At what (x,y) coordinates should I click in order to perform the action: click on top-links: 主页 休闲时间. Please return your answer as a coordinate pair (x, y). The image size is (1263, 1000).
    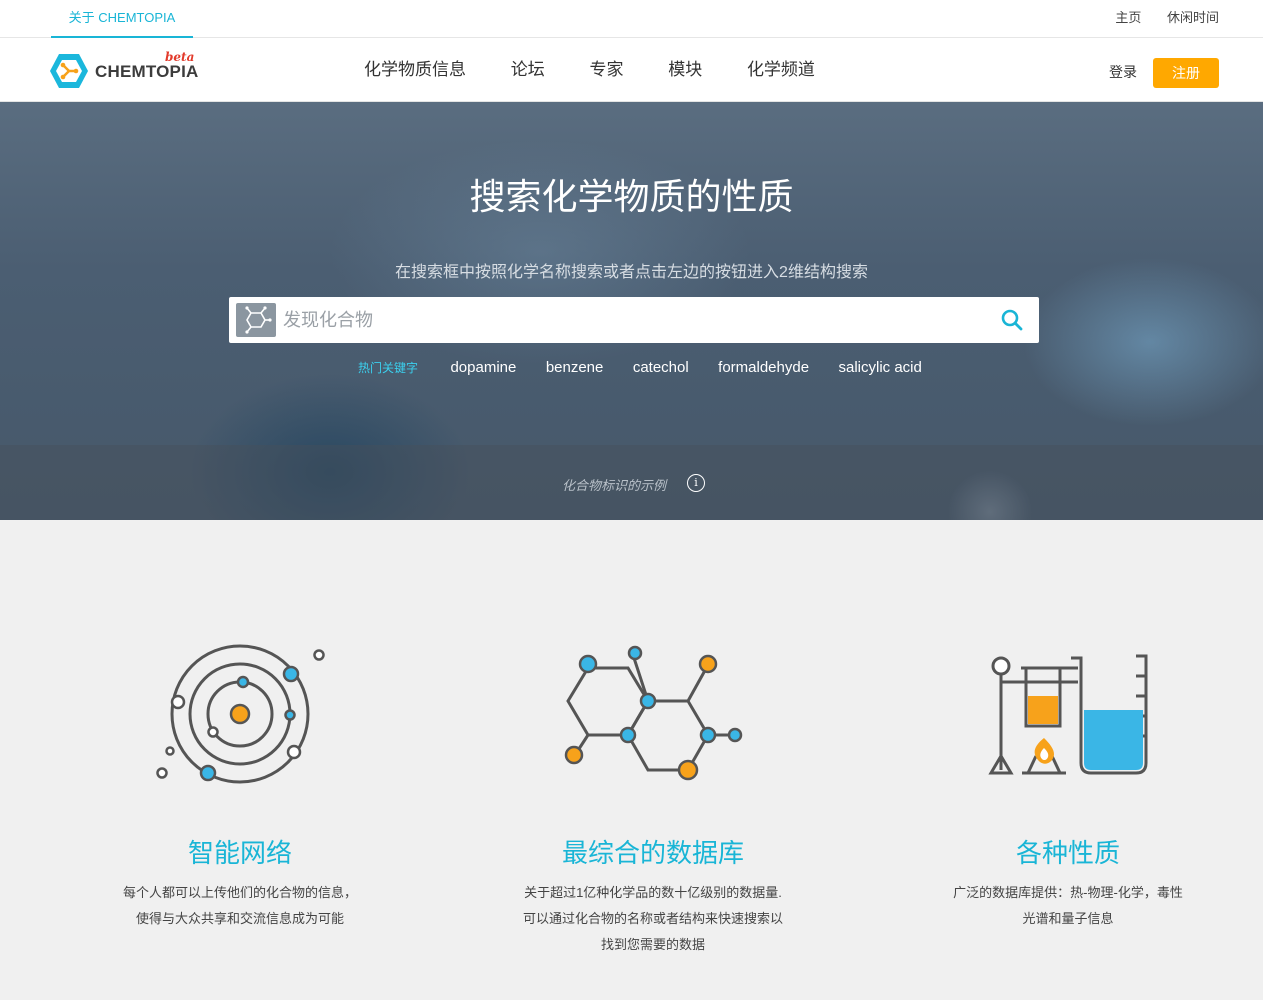
    Looking at the image, I should click on (1156, 19).